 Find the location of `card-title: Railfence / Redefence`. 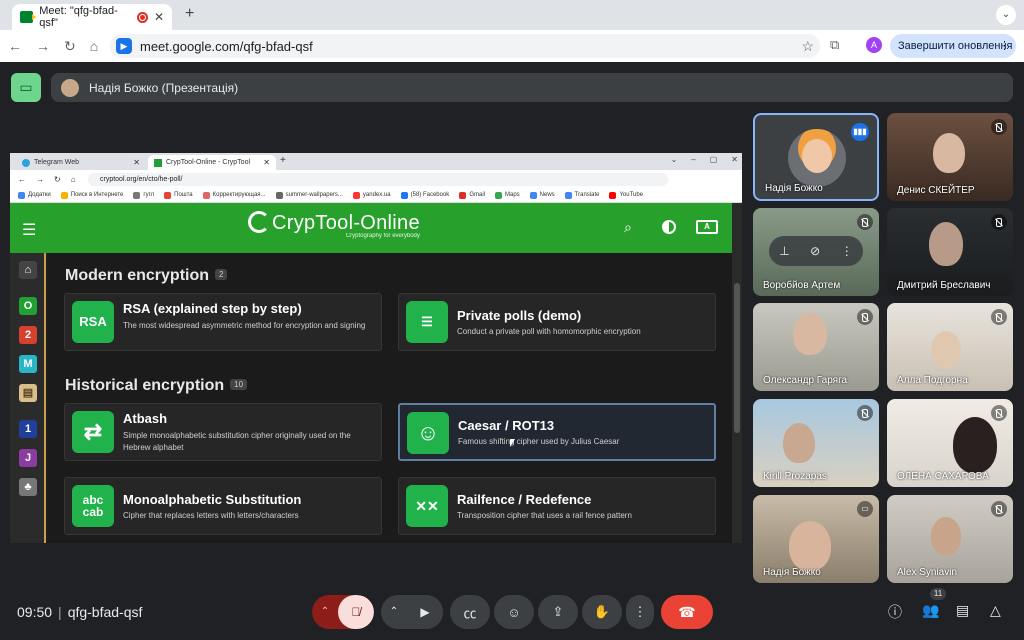

card-title: Railfence / Redefence is located at coordinates (524, 499).